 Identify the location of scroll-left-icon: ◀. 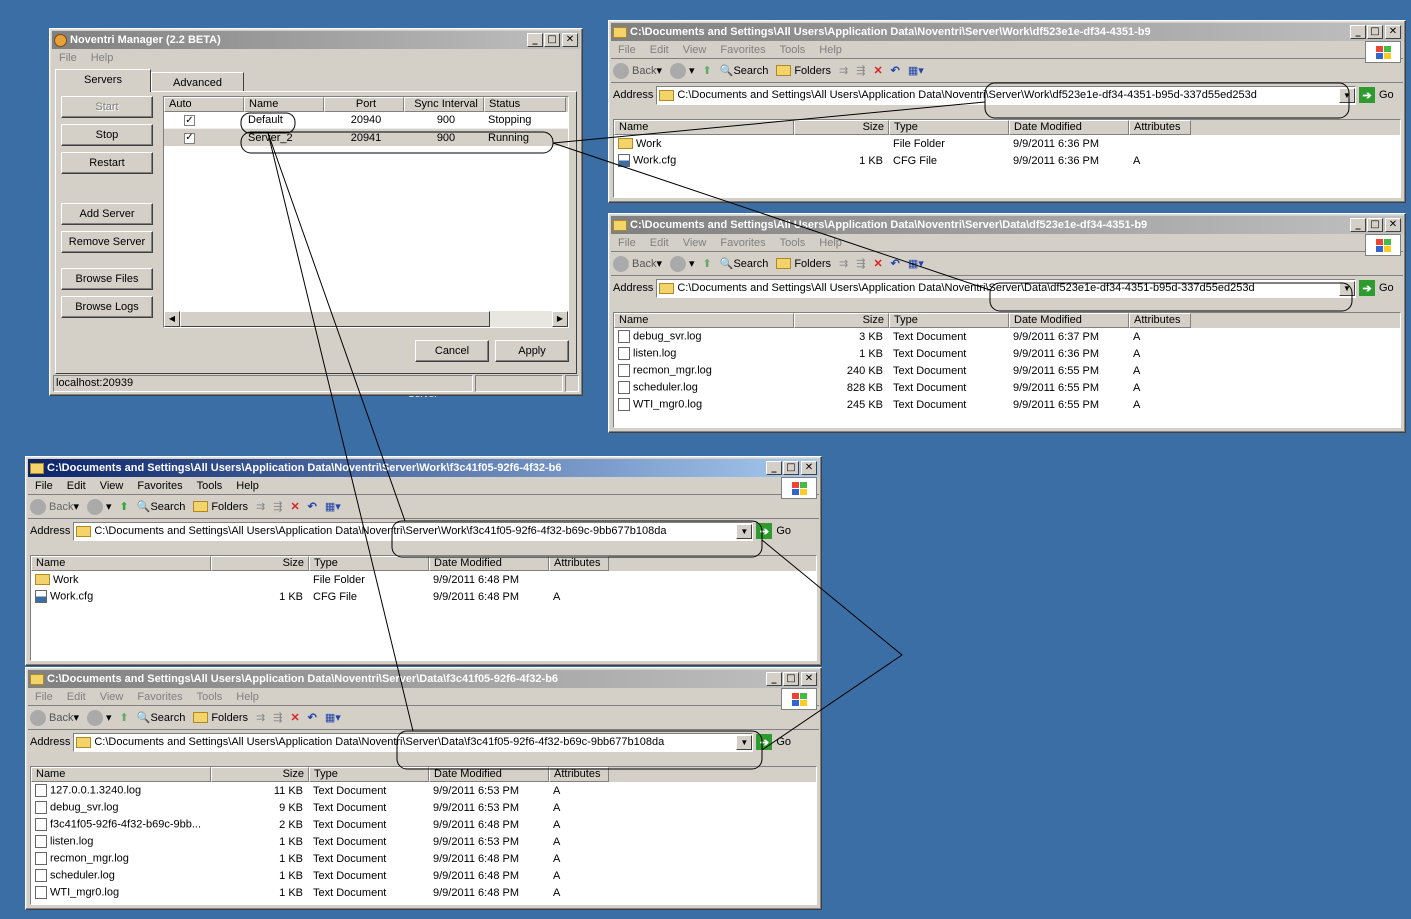
(172, 319).